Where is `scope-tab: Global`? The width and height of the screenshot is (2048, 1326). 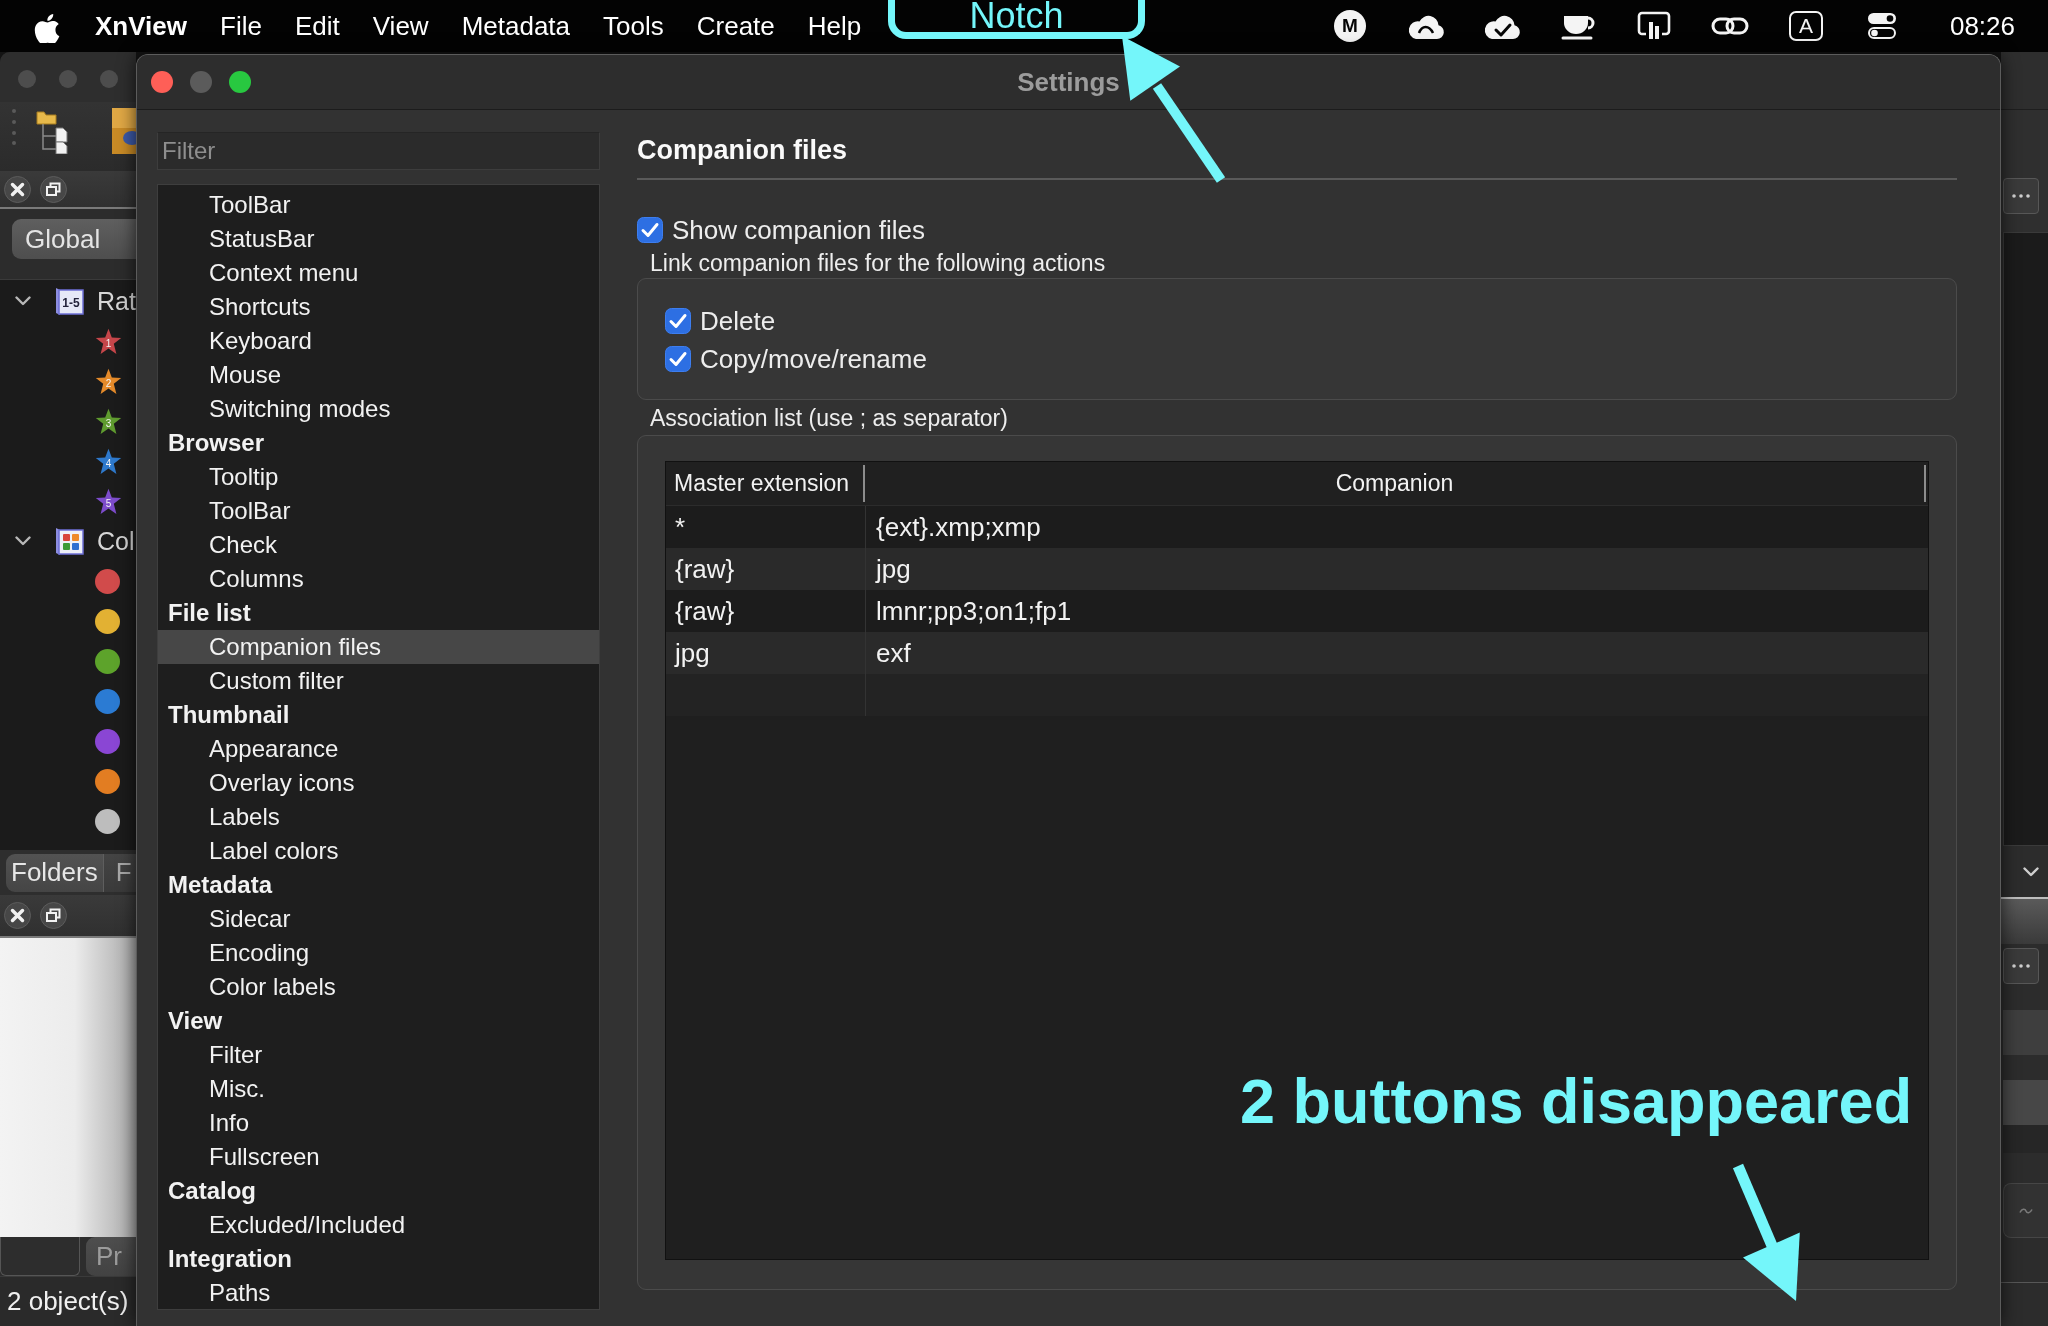
scope-tab: Global is located at coordinates (74, 239).